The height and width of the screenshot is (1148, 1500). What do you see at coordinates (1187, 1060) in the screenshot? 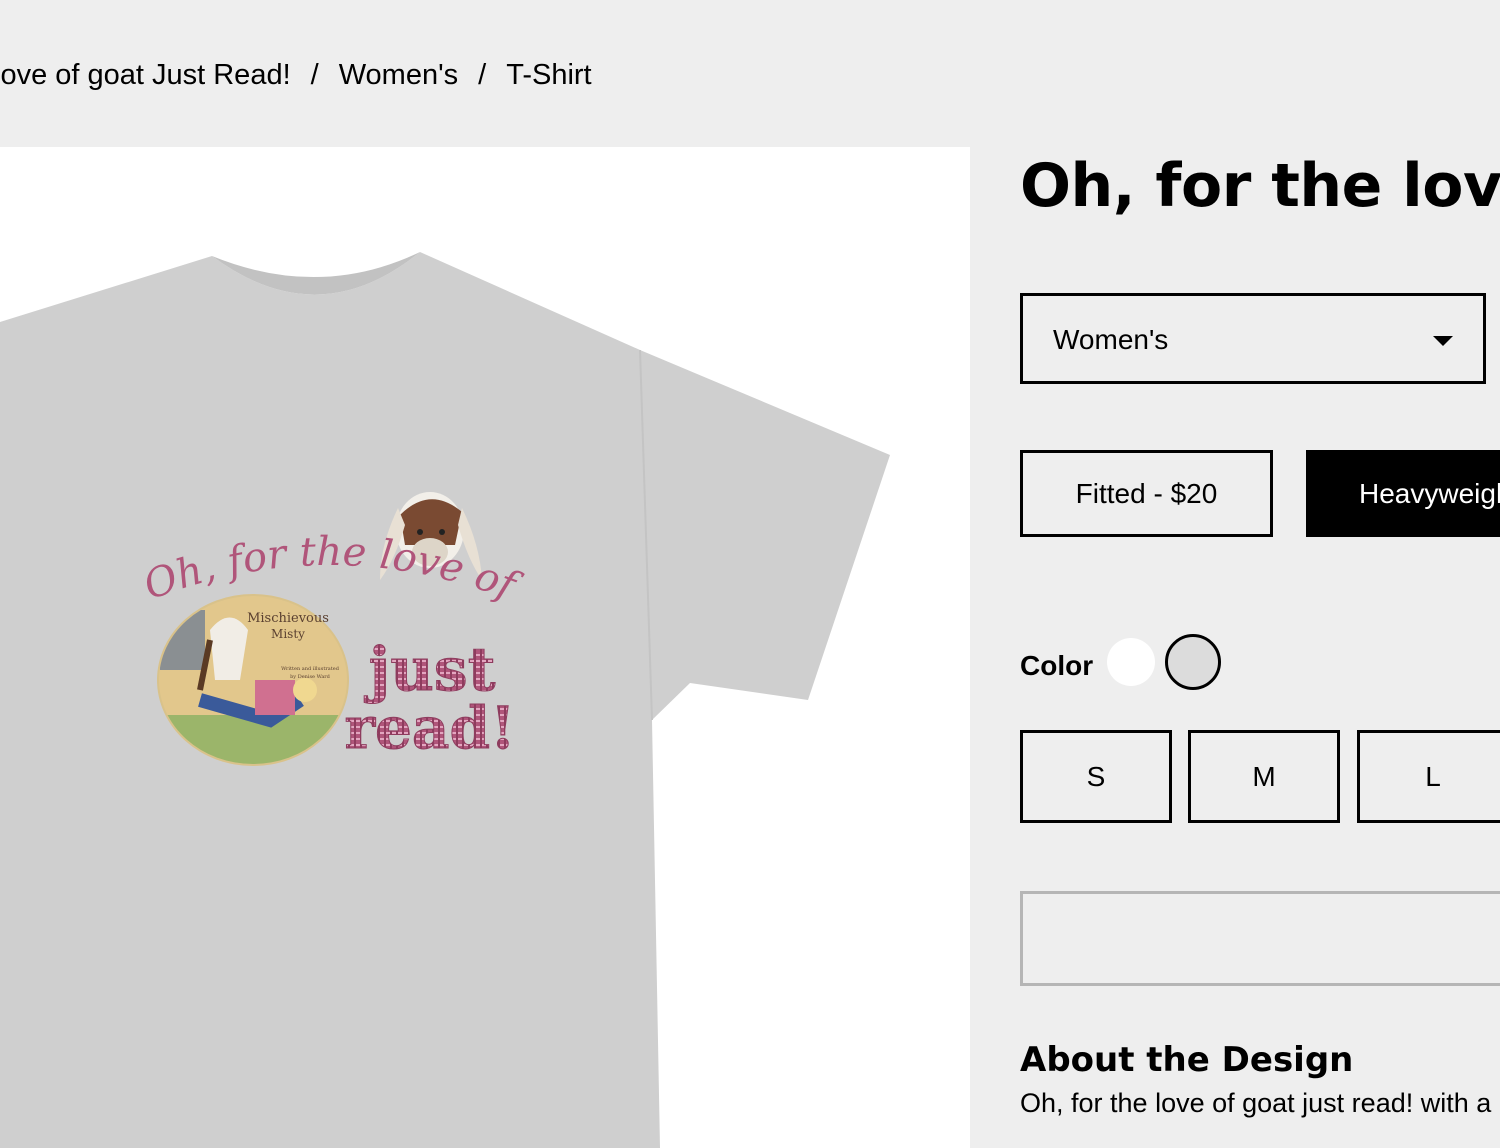
I see `about-design-heading: About the Design` at bounding box center [1187, 1060].